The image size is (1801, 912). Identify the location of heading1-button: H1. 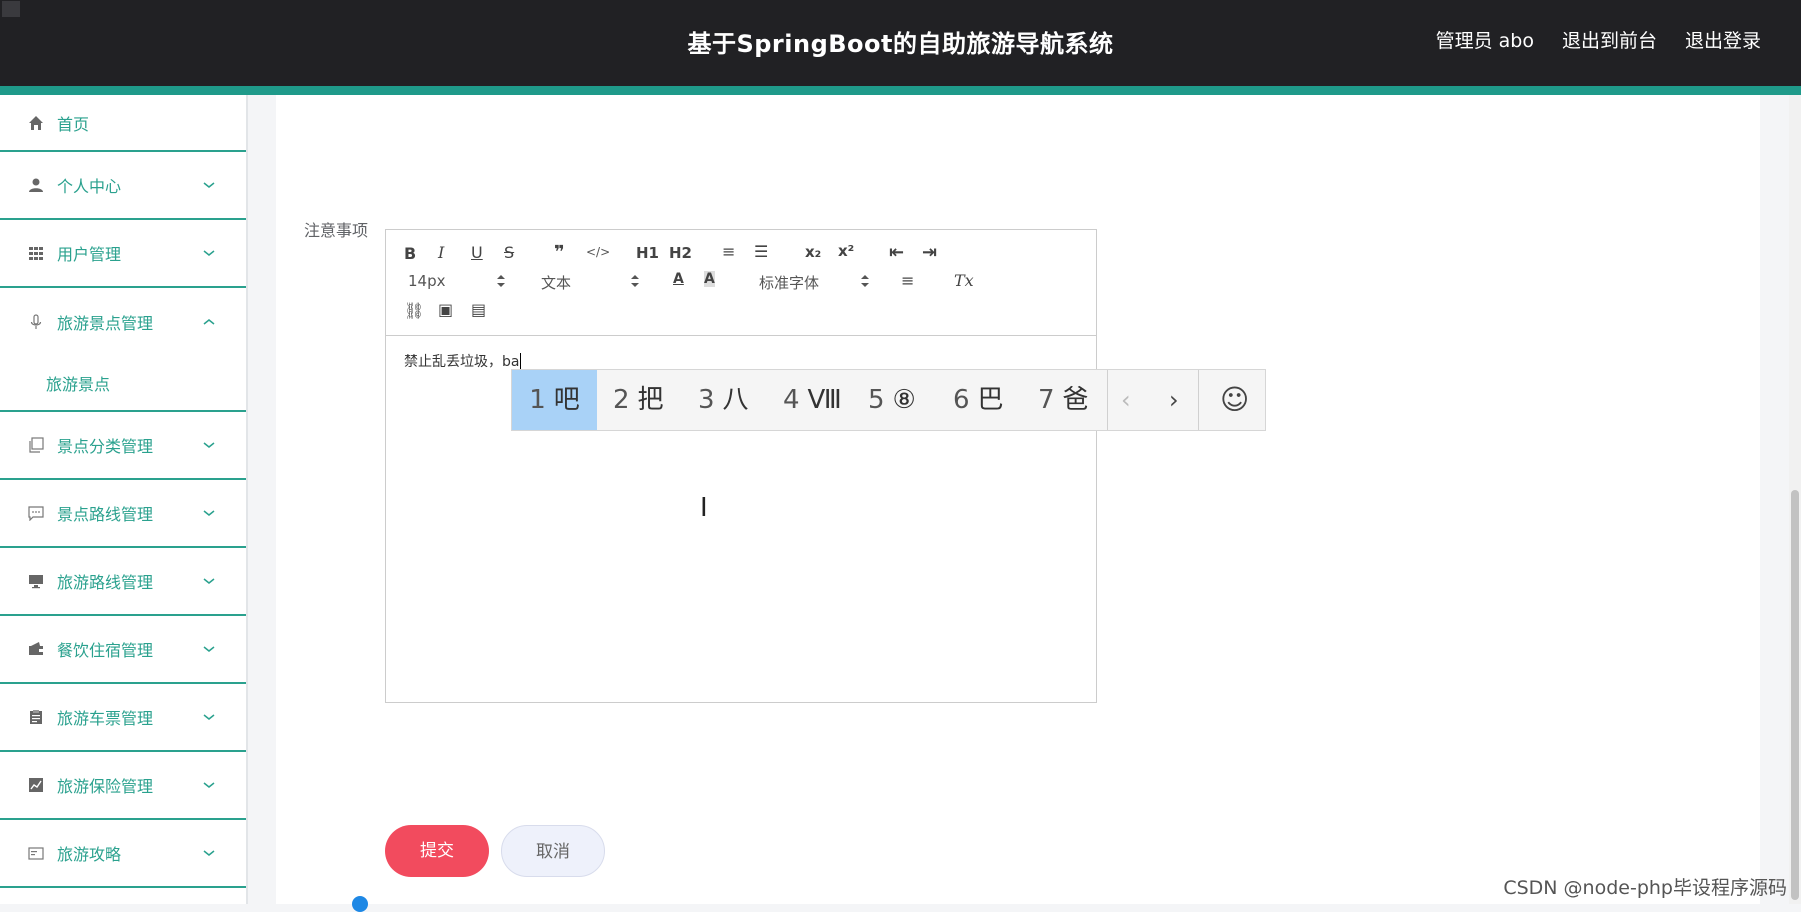
(647, 253).